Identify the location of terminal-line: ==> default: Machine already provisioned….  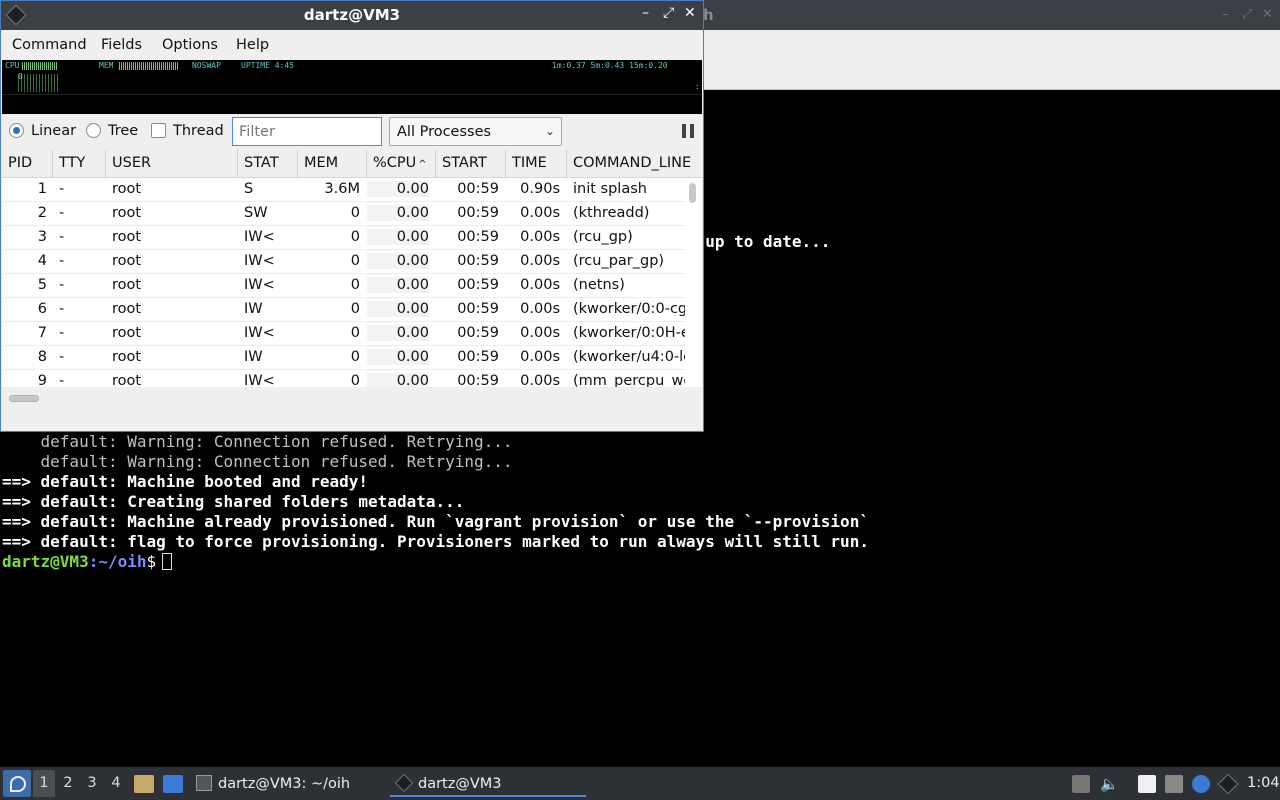
(435, 521).